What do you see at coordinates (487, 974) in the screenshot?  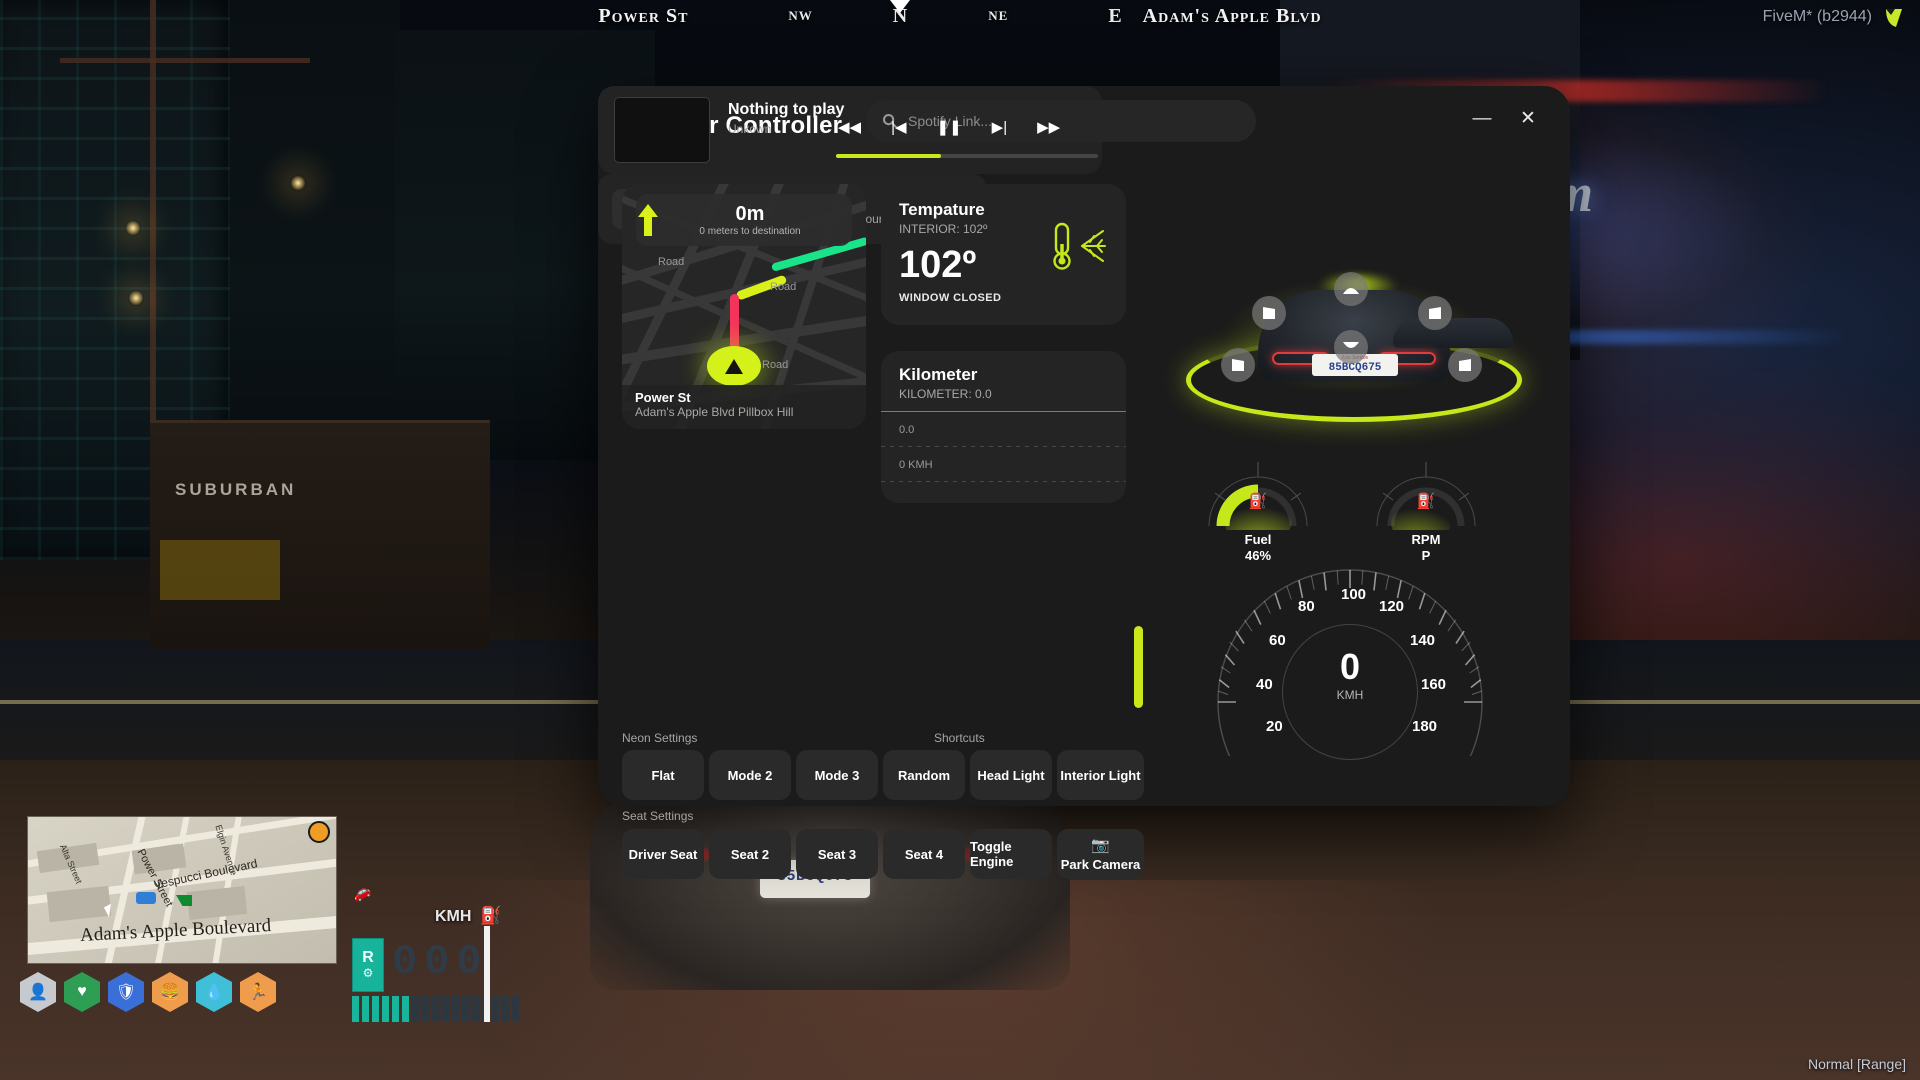 I see `hud-fuel-bar` at bounding box center [487, 974].